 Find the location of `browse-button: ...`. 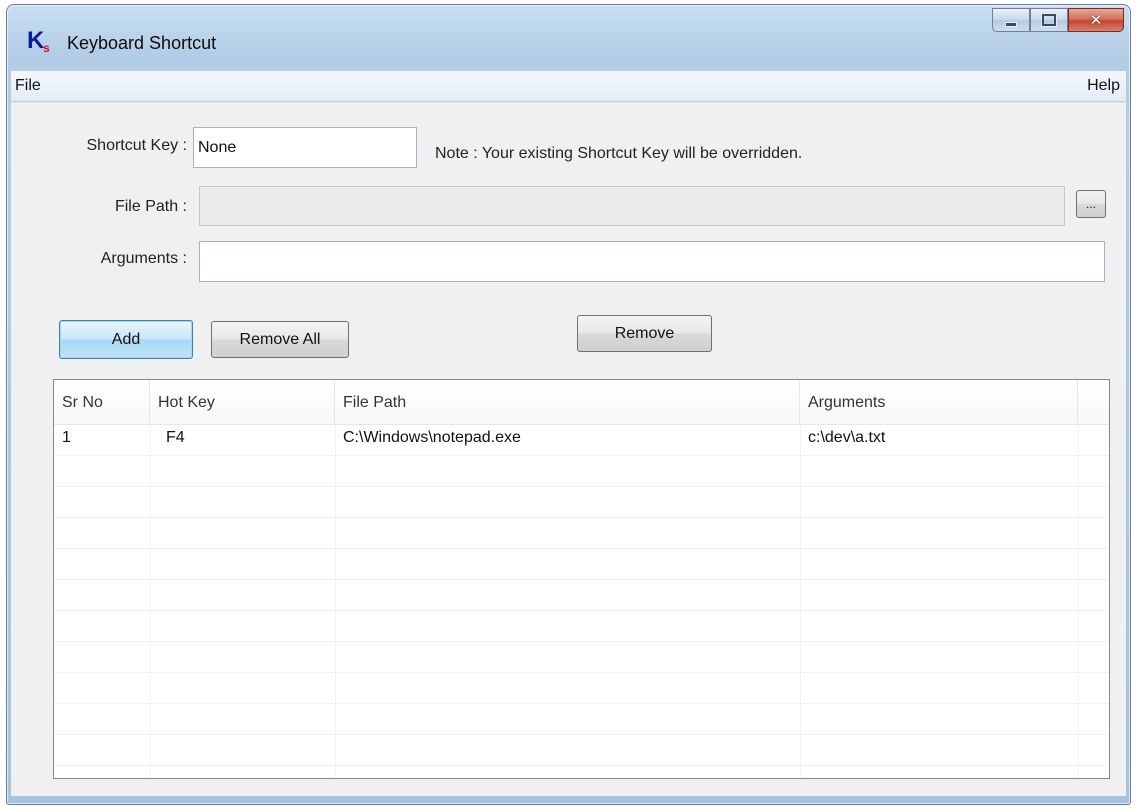

browse-button: ... is located at coordinates (1091, 204).